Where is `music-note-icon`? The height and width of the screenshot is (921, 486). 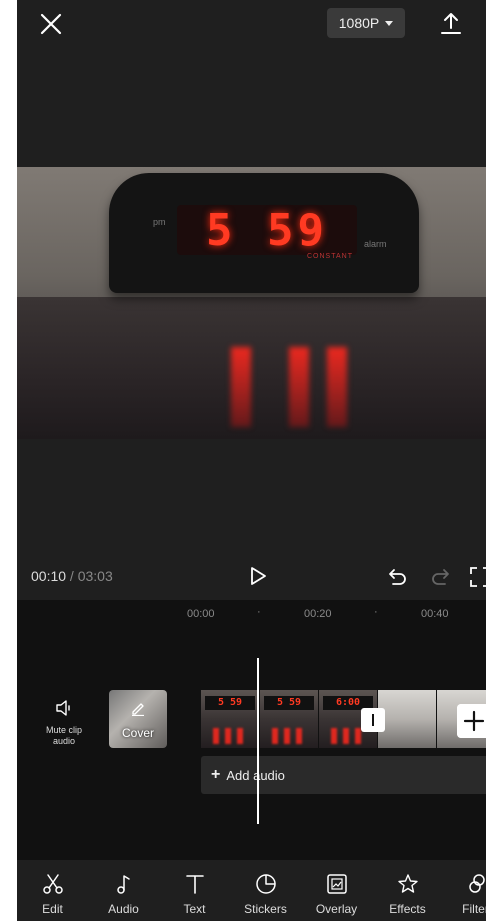 music-note-icon is located at coordinates (123, 884).